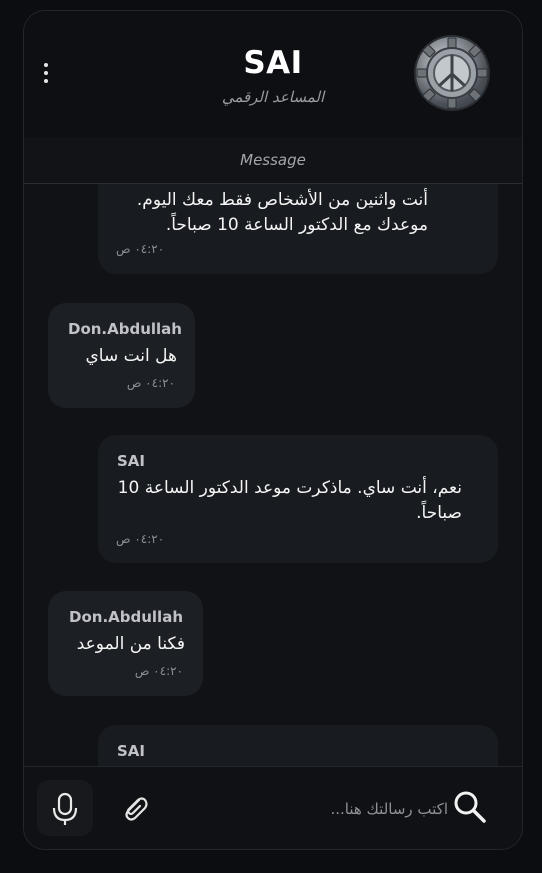  Describe the element at coordinates (317, 809) in the screenshot. I see `message-input` at that location.